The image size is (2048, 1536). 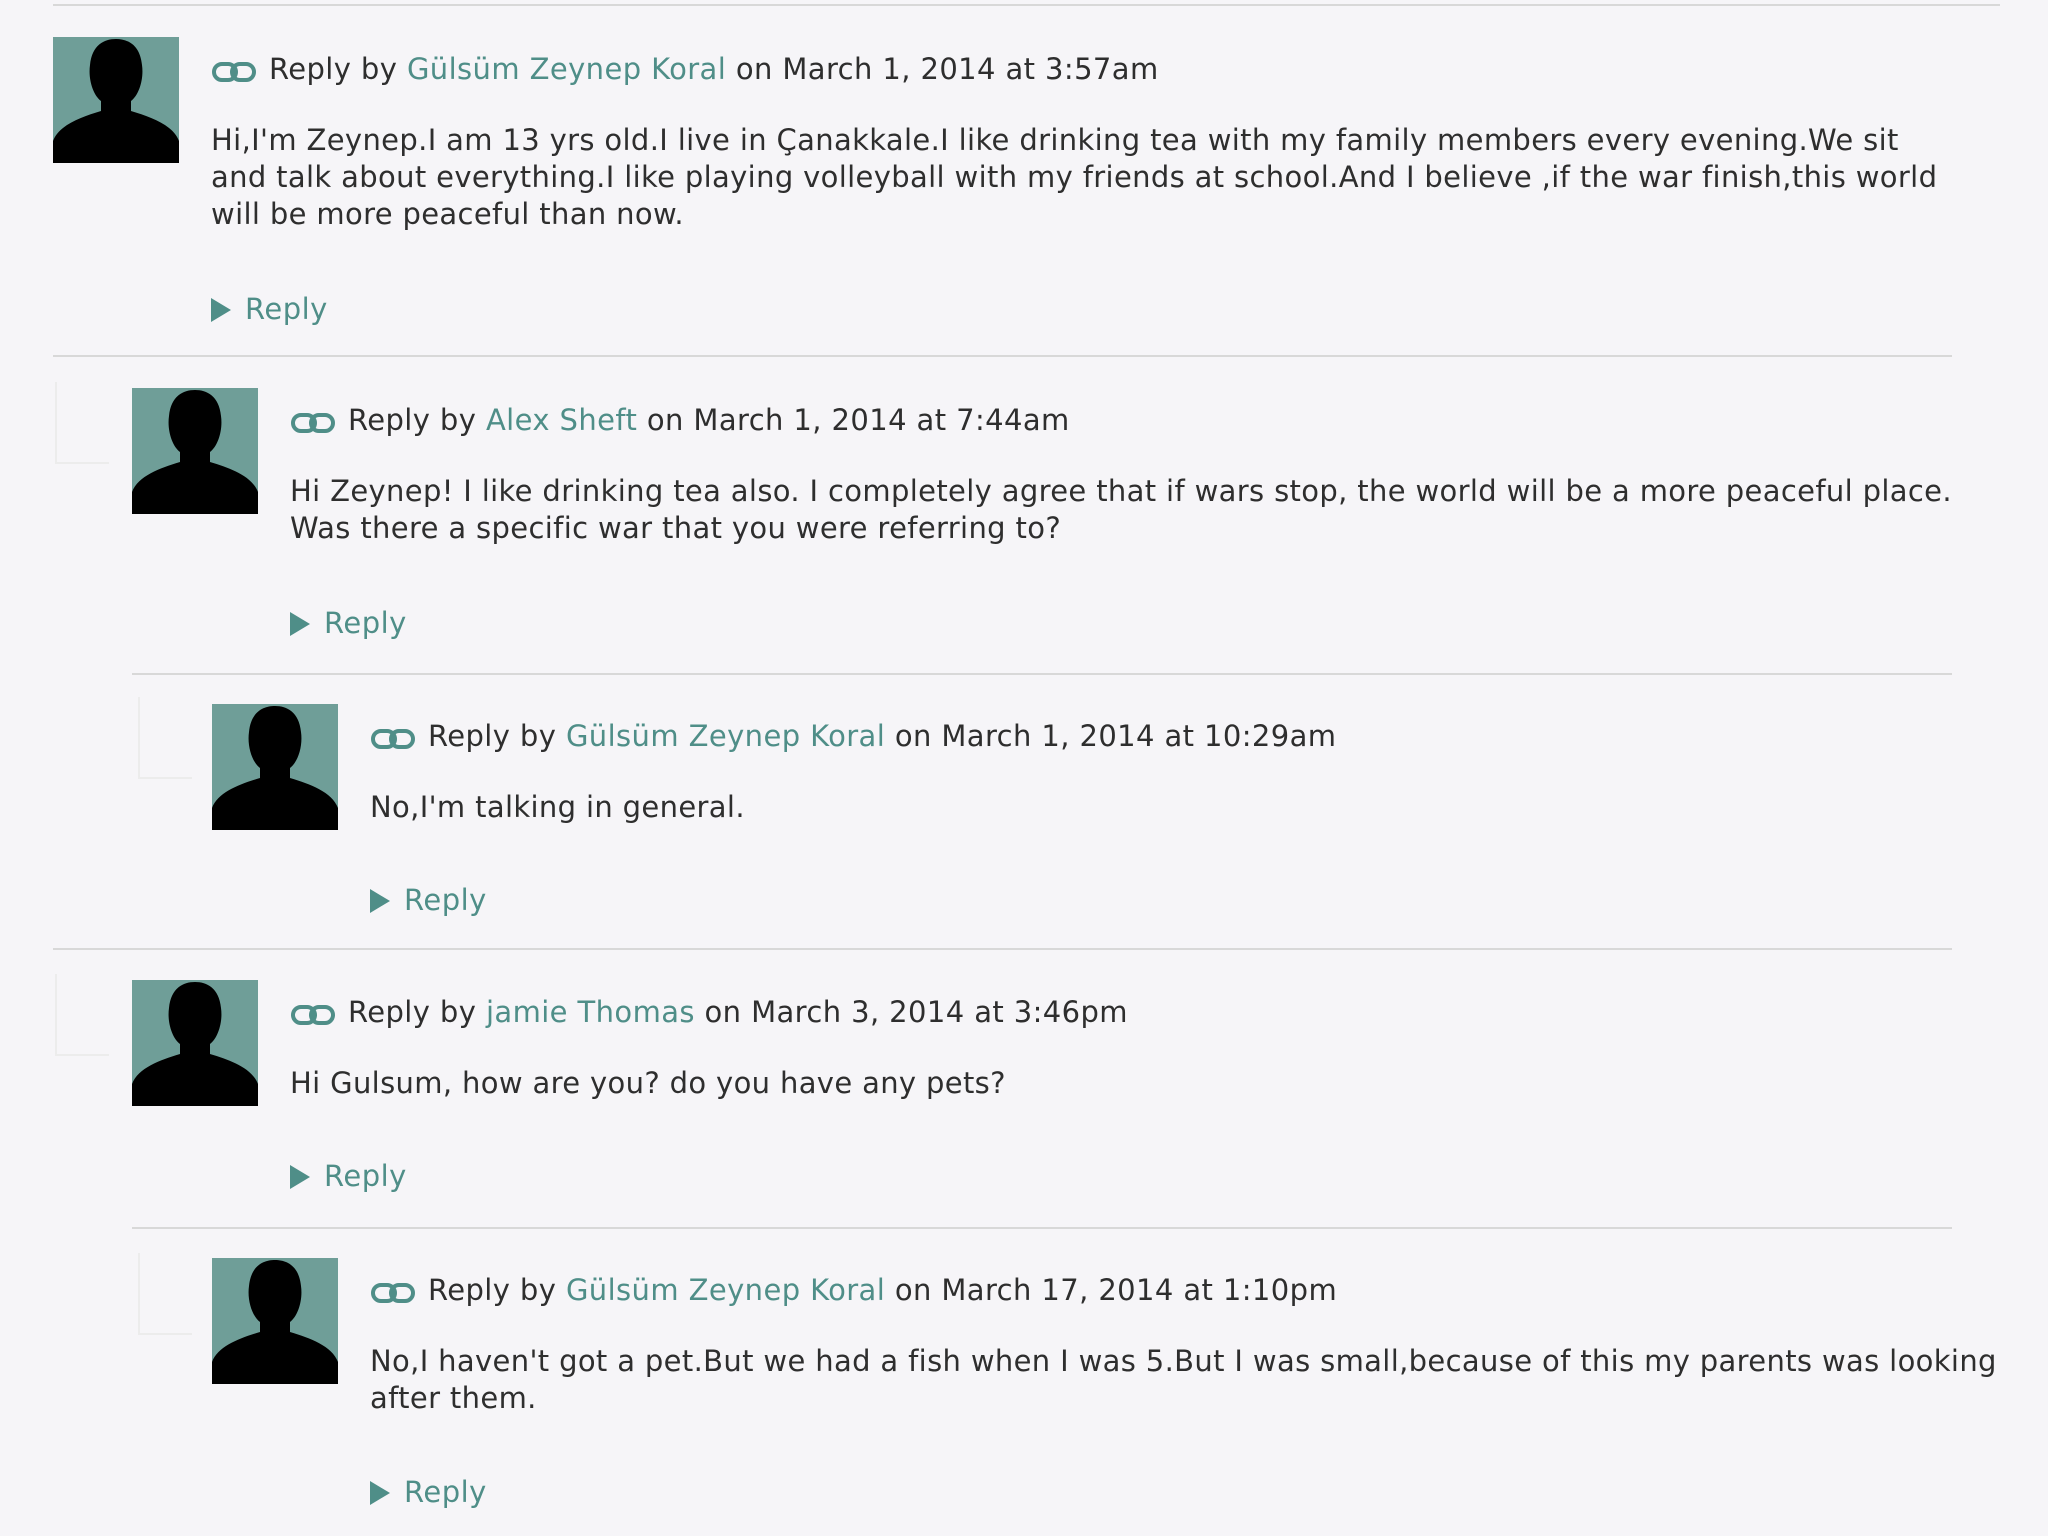 What do you see at coordinates (590, 1012) in the screenshot?
I see `author-link: jamie Thomas` at bounding box center [590, 1012].